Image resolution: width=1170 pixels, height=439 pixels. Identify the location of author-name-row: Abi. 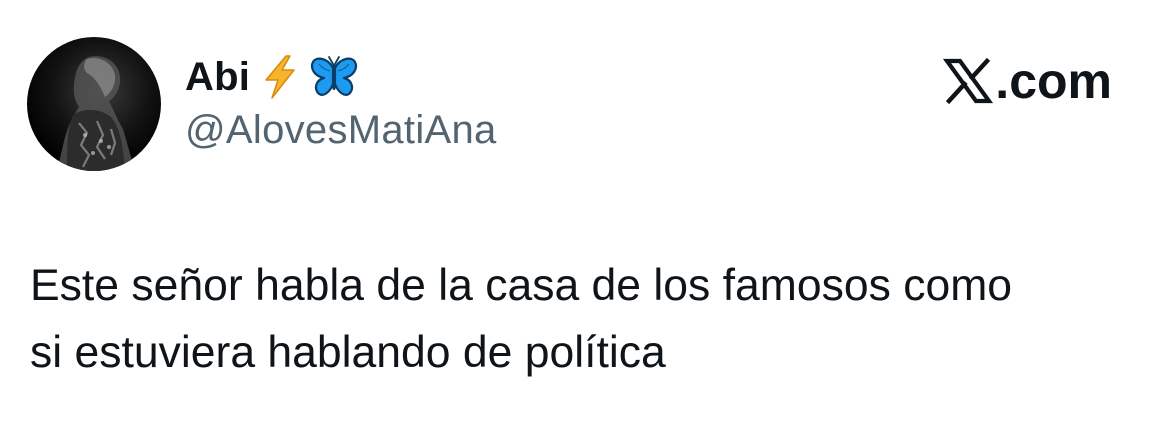
(271, 77).